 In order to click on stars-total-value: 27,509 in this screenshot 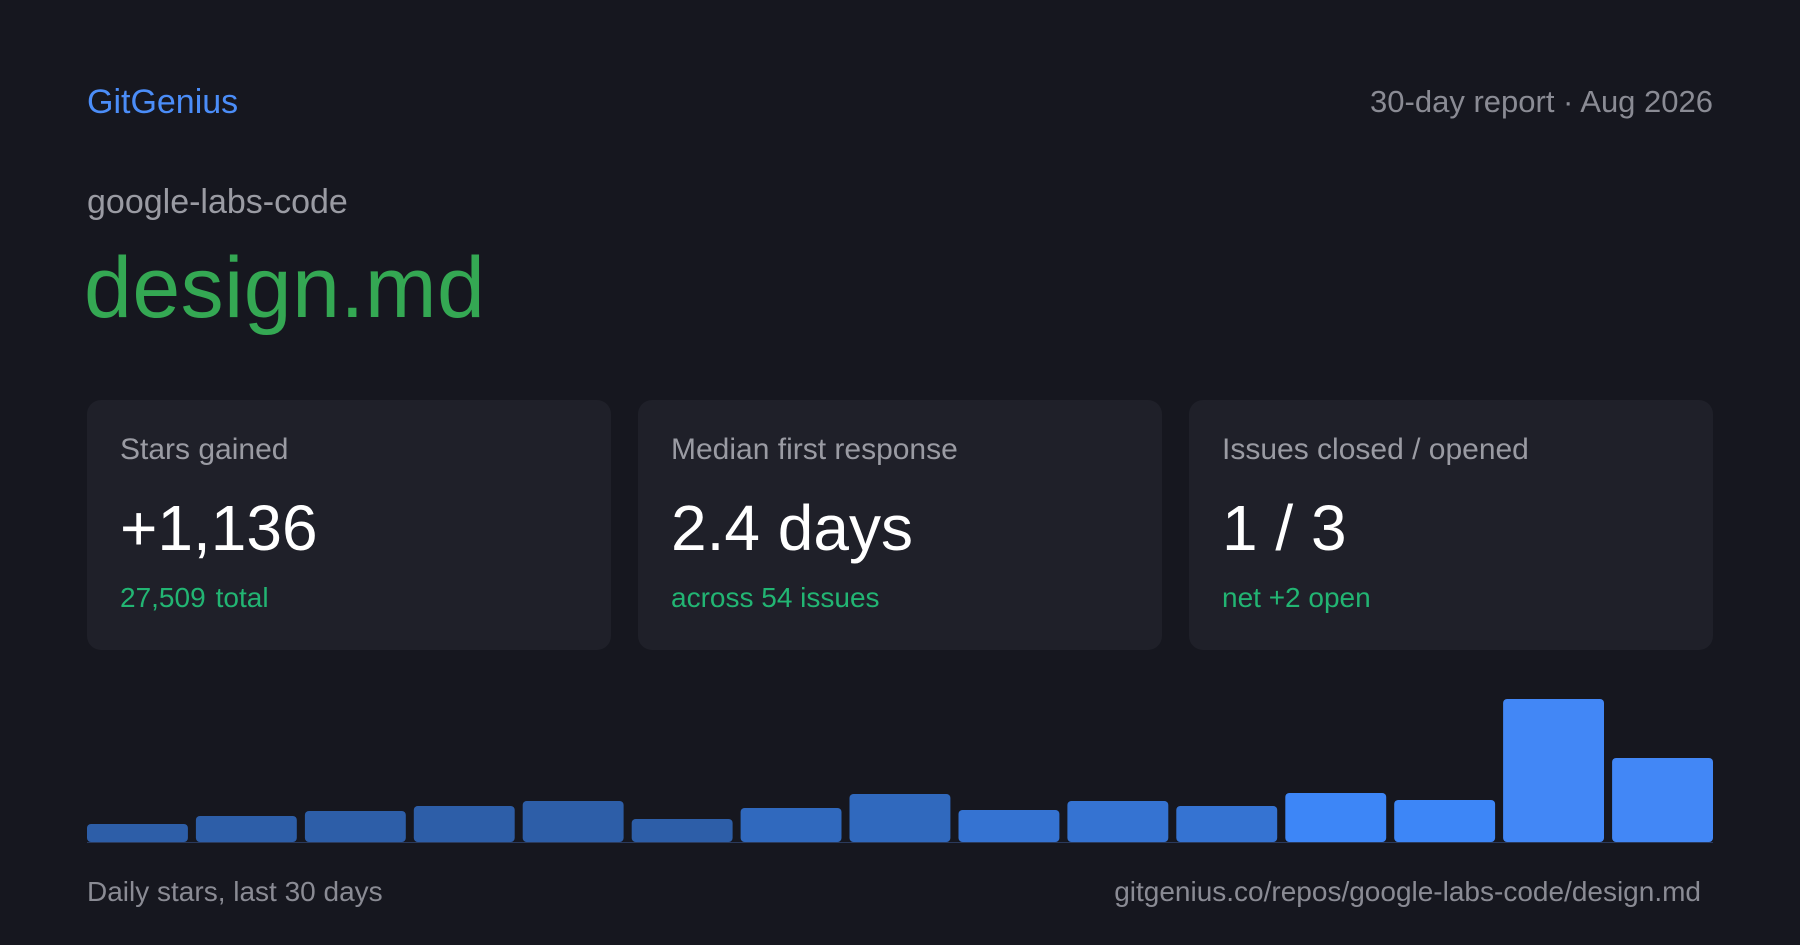, I will do `click(163, 597)`.